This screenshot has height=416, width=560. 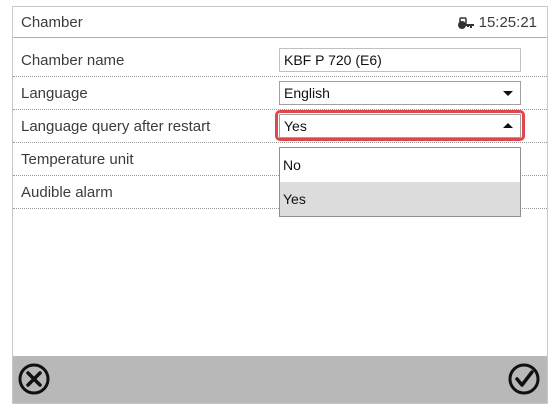 I want to click on cancel-circle-x-icon, so click(x=34, y=379).